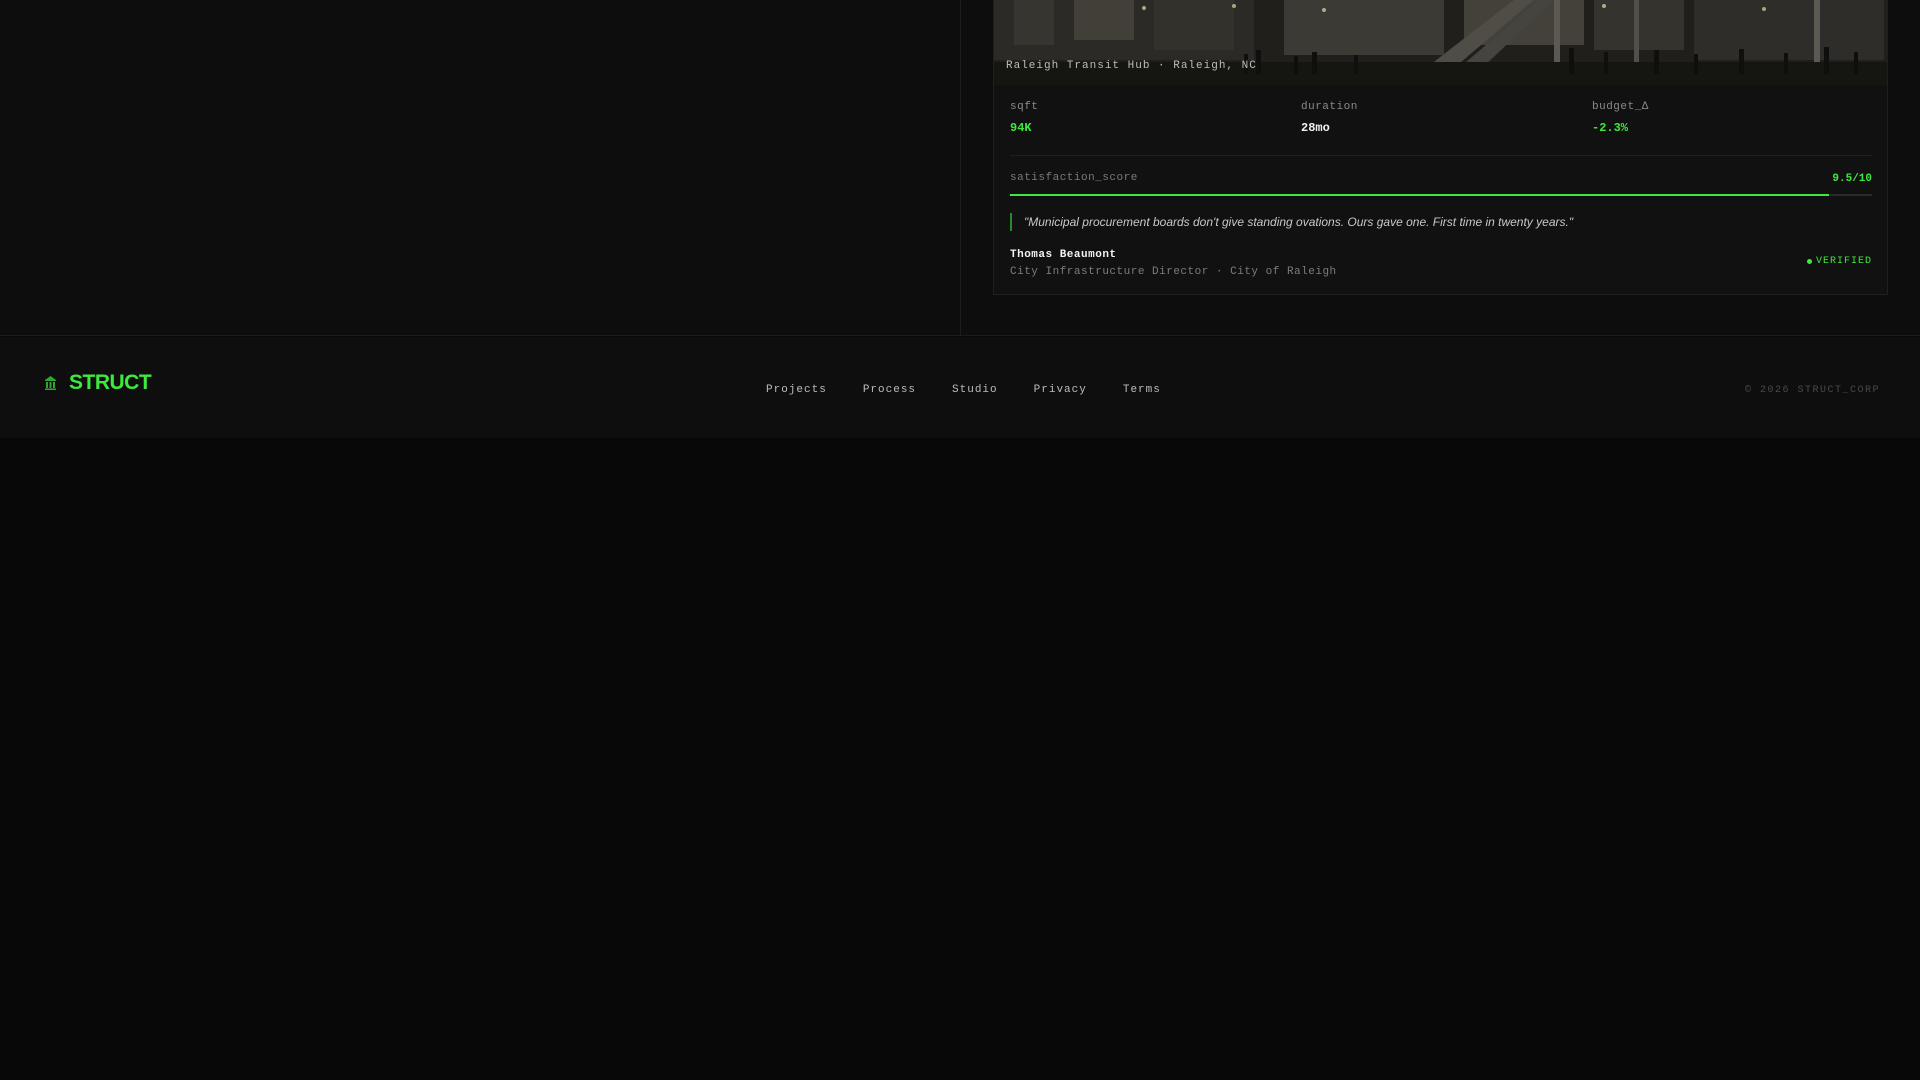 The width and height of the screenshot is (1920, 1080). I want to click on divider, so click(1441, 155).